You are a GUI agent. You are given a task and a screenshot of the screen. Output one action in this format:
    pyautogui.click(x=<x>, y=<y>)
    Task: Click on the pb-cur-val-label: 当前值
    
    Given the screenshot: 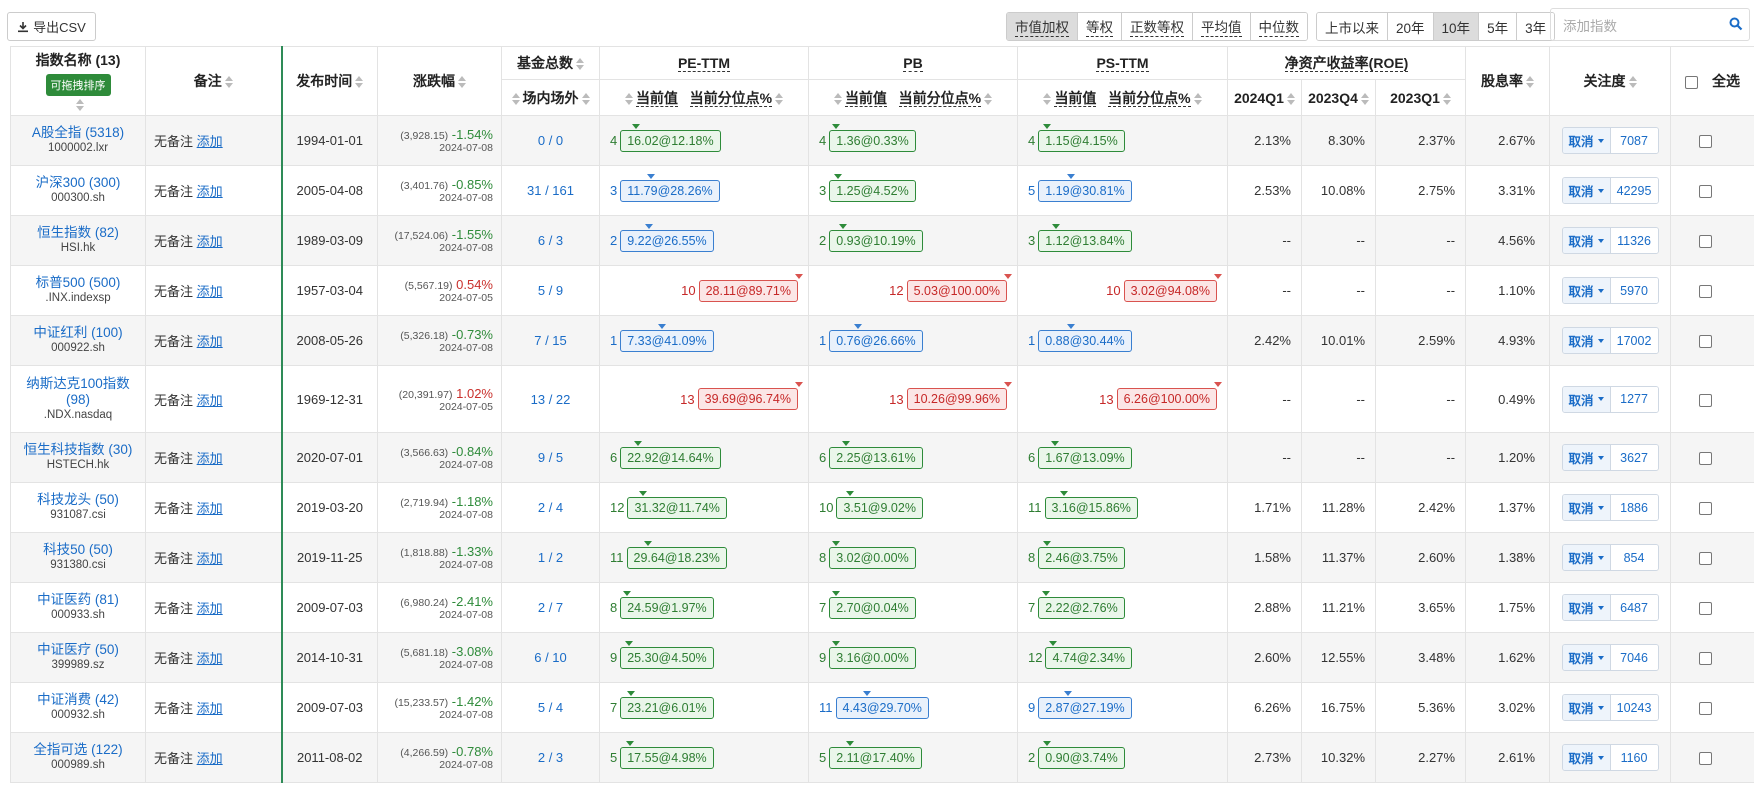 What is the action you would take?
    pyautogui.click(x=865, y=98)
    